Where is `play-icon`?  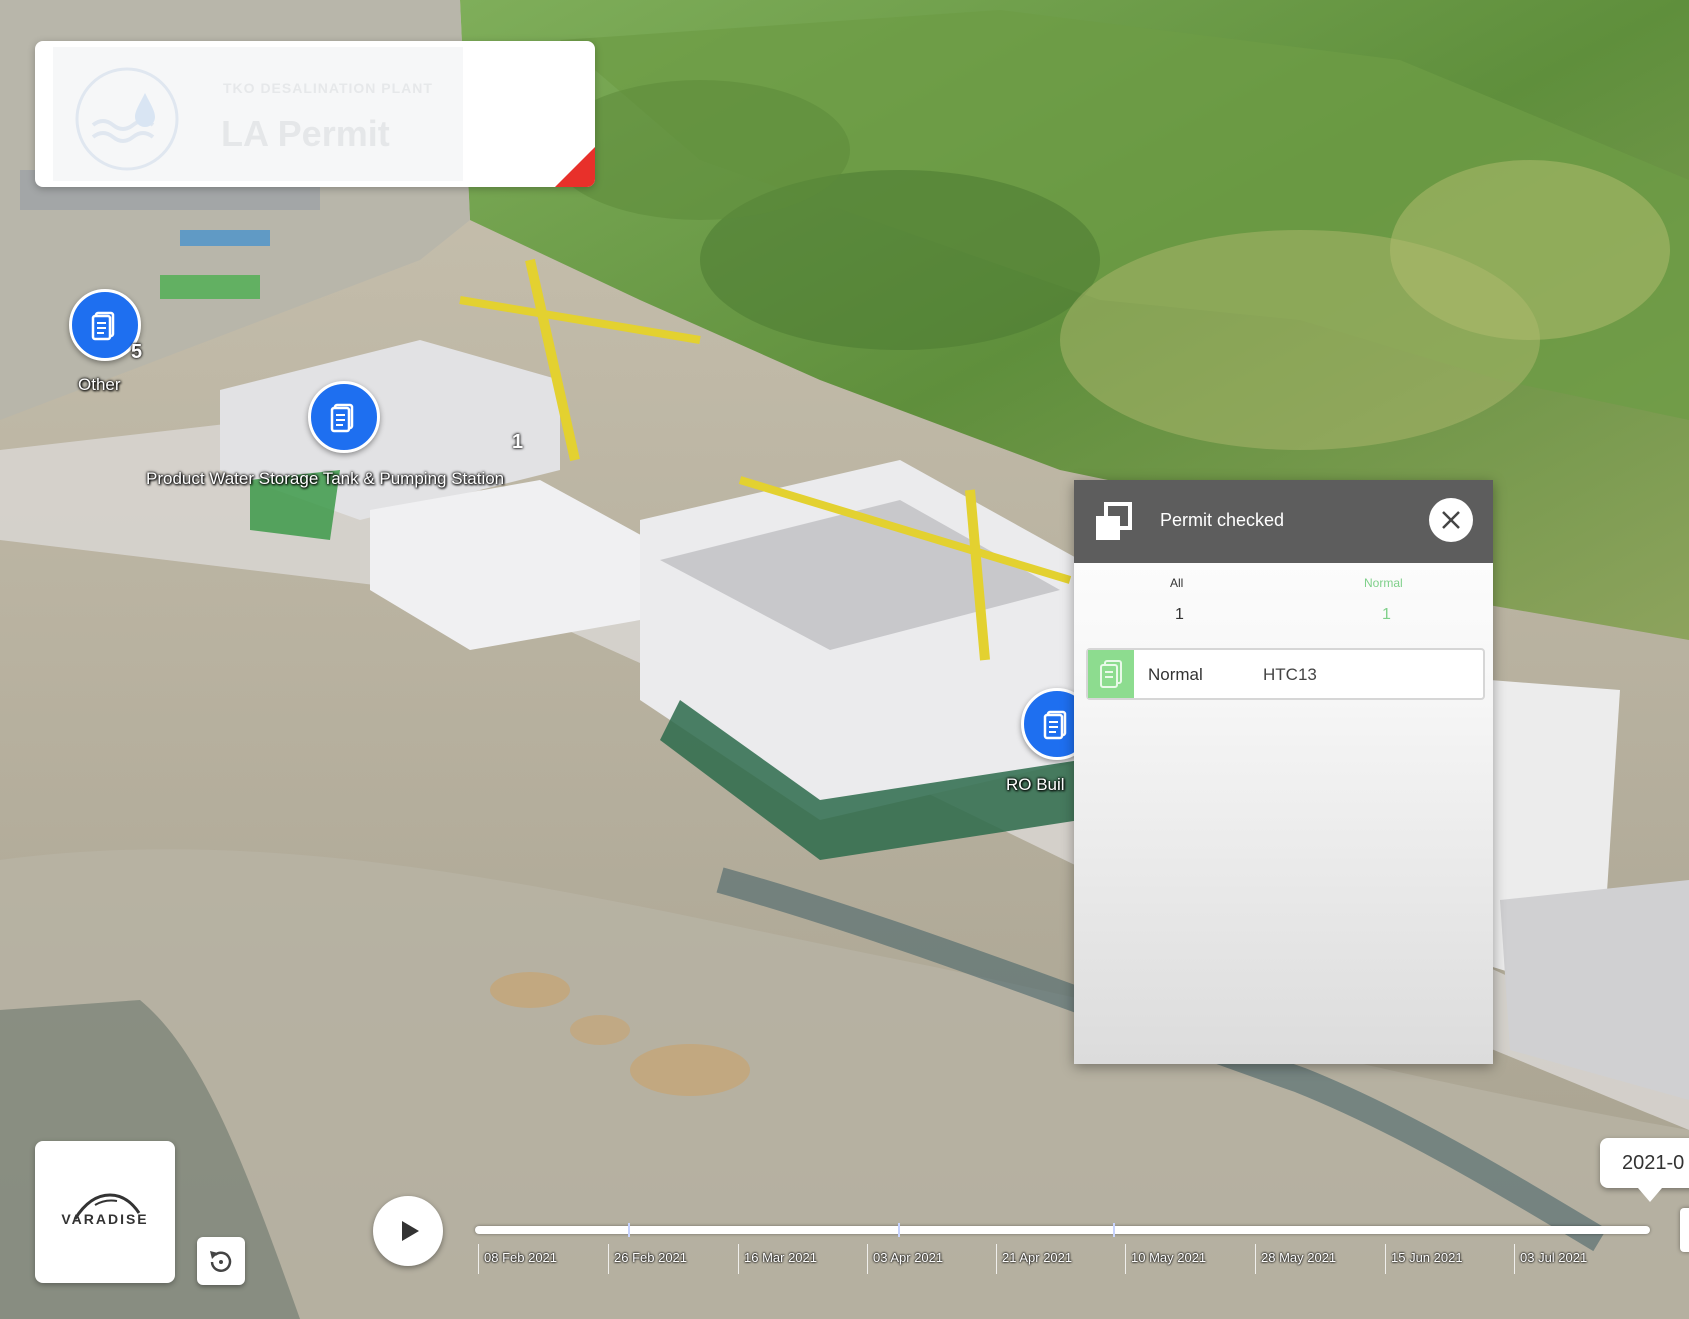 play-icon is located at coordinates (410, 1231).